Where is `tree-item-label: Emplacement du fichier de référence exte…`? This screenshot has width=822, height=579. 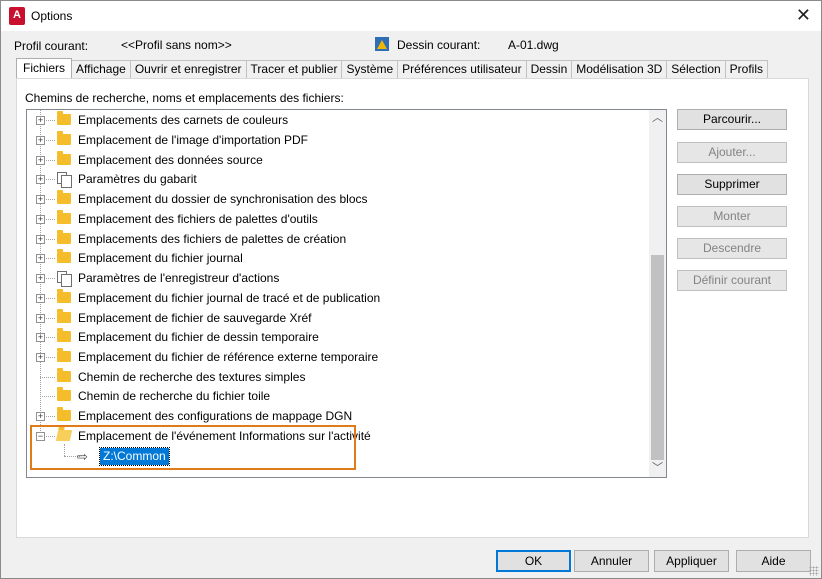
tree-item-label: Emplacement du fichier de référence exte… is located at coordinates (228, 357).